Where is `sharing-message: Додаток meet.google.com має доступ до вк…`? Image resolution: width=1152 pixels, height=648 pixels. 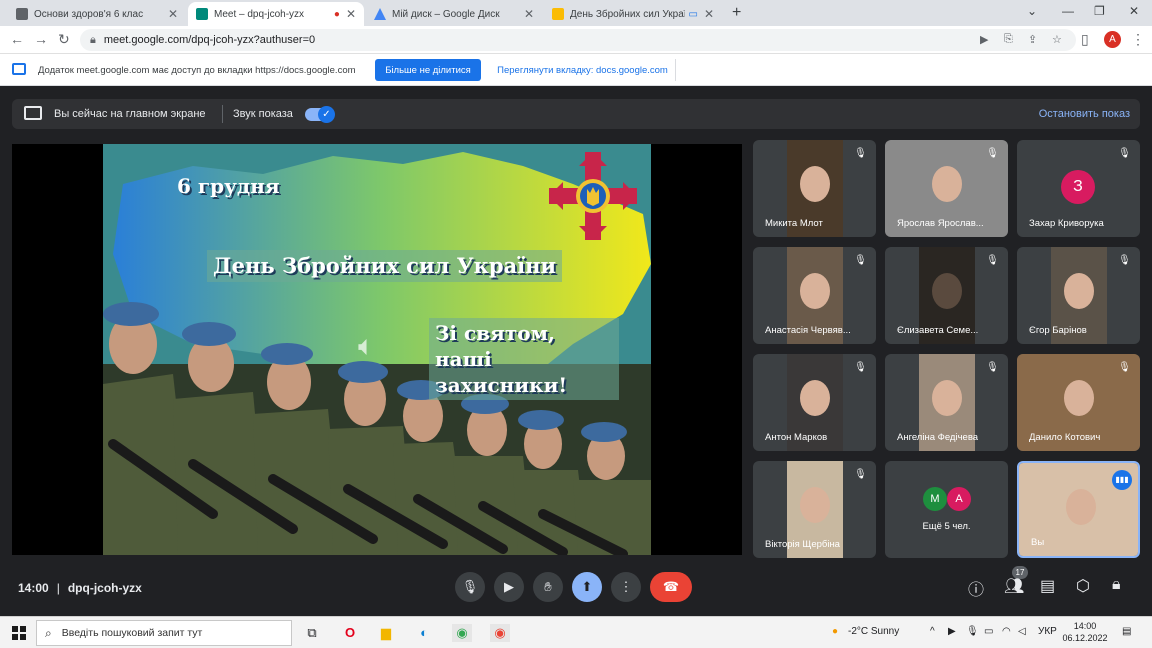
sharing-message: Додаток meet.google.com має доступ до вк… is located at coordinates (197, 70).